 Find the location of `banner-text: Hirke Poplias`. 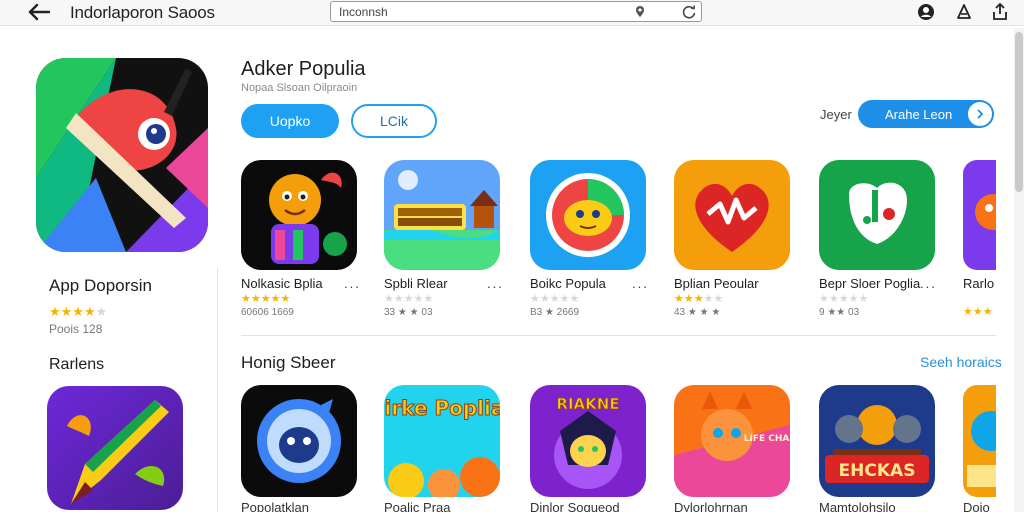

banner-text: Hirke Poplias is located at coordinates (442, 408).